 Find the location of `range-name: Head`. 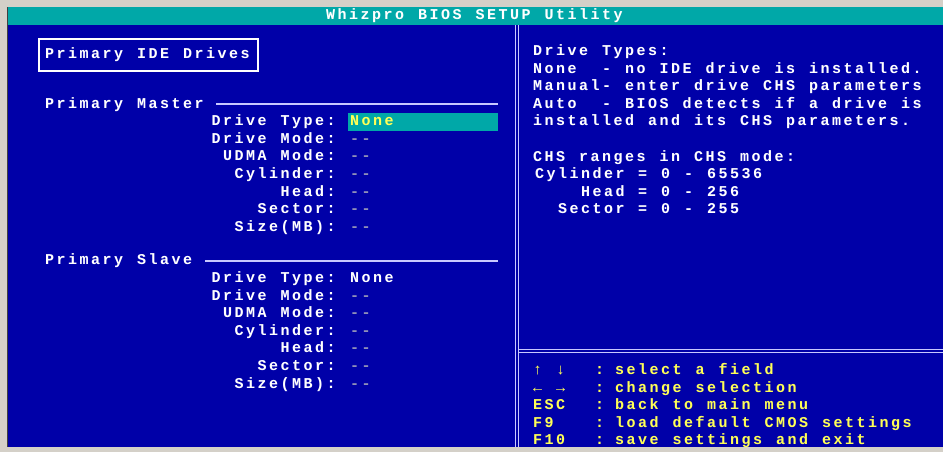

range-name: Head is located at coordinates (603, 193).